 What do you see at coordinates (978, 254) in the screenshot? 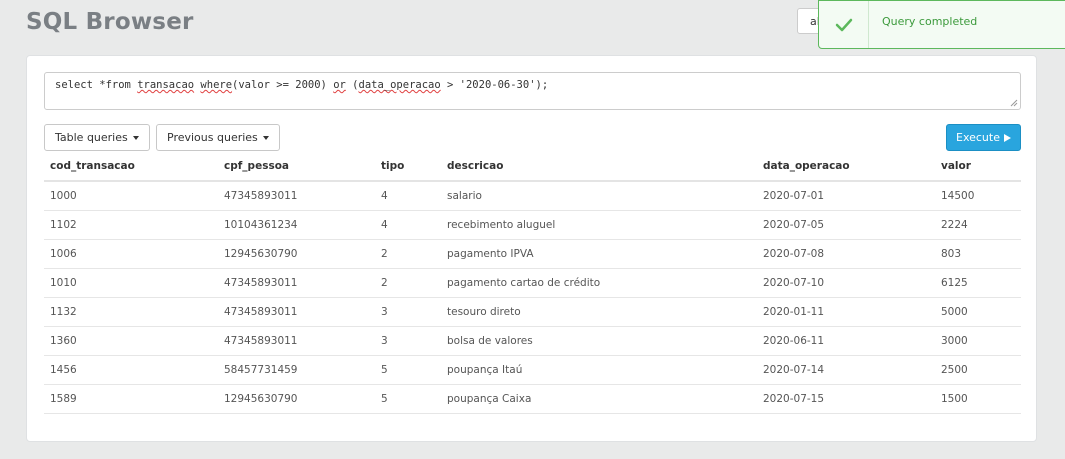
I see `table-cell: 803` at bounding box center [978, 254].